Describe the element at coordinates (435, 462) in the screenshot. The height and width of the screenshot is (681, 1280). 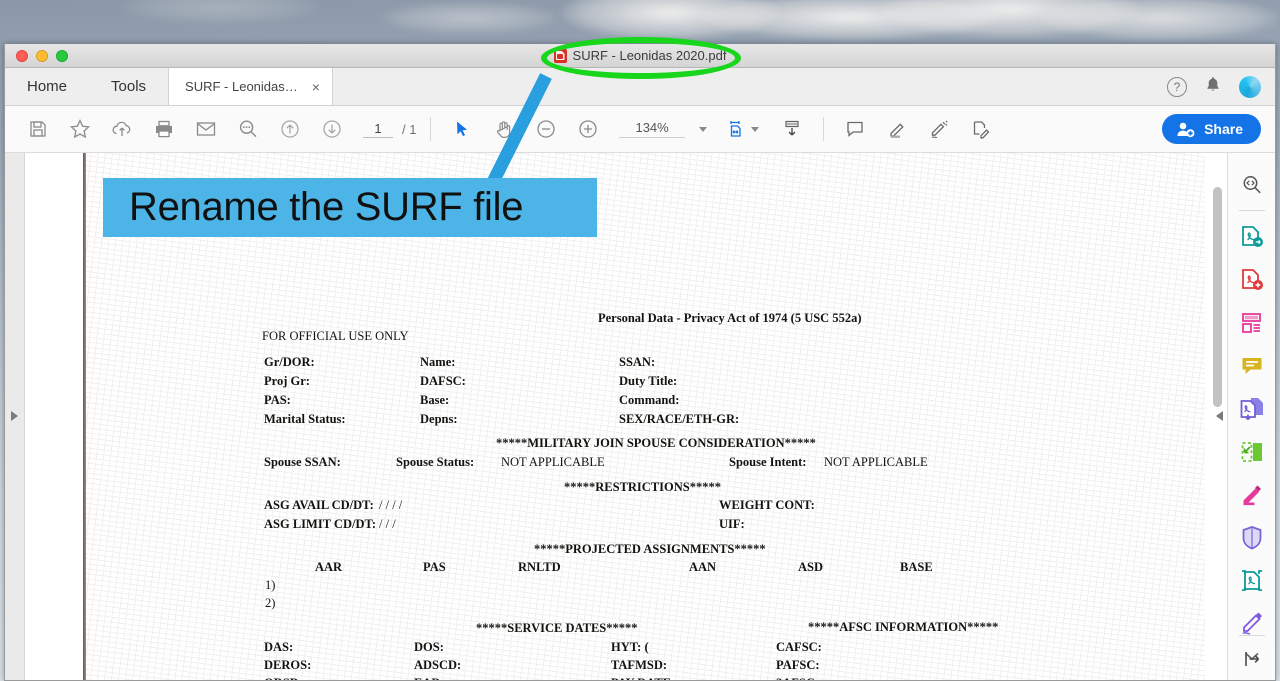
I see `spouse-status-label: Spouse Status:` at that location.